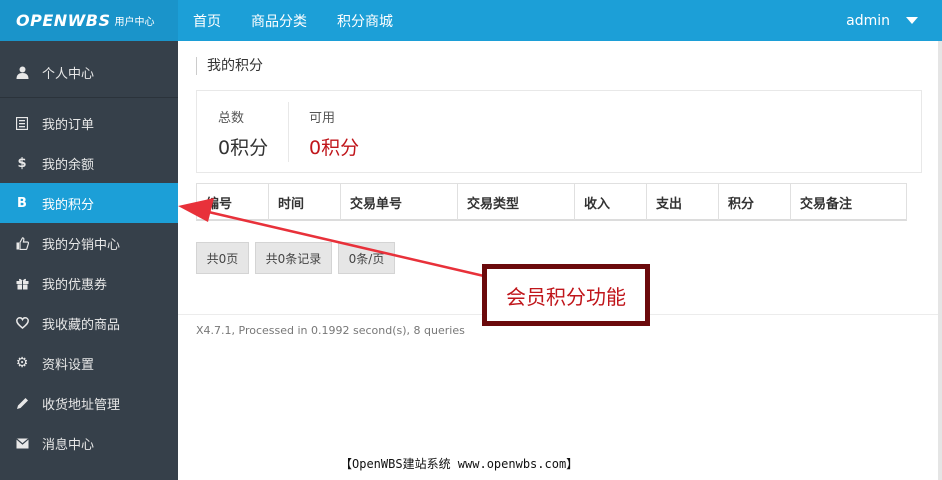  I want to click on nav-home: 首页, so click(207, 21).